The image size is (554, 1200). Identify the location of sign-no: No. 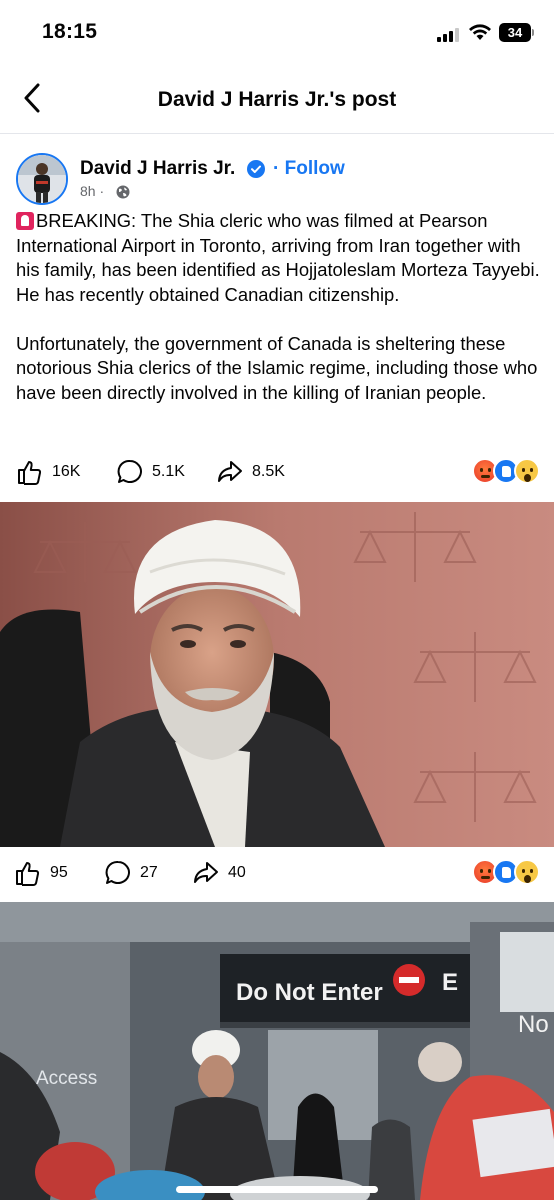
(533, 1024).